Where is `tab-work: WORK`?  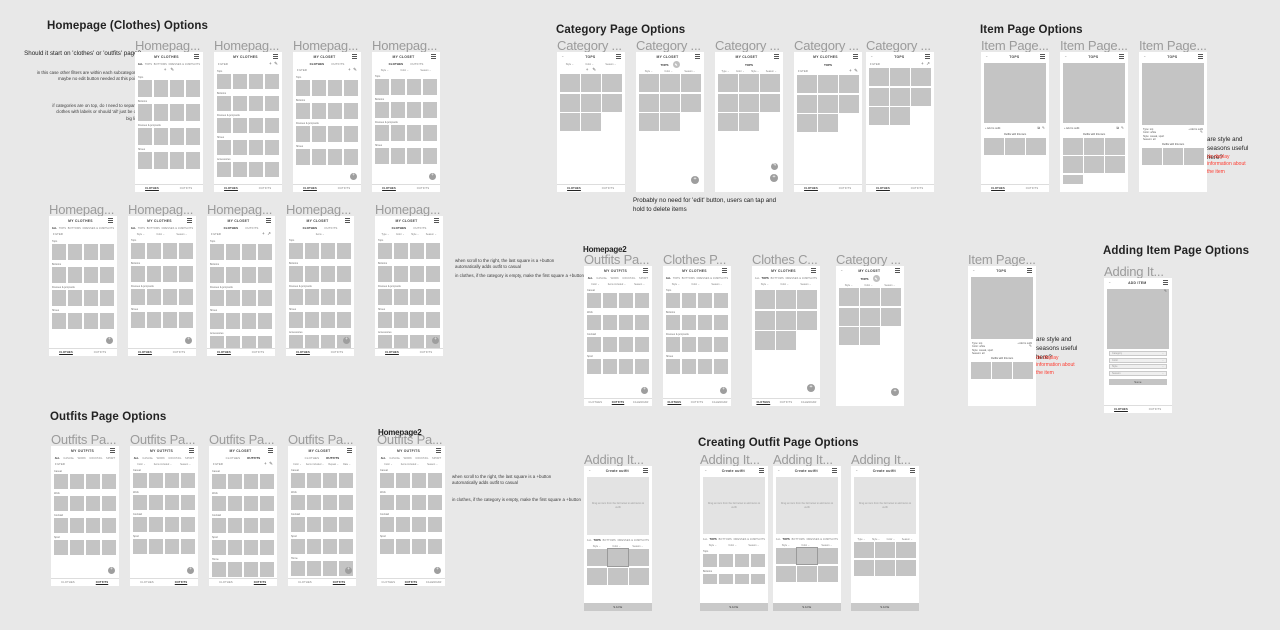
tab-work: WORK is located at coordinates (82, 458).